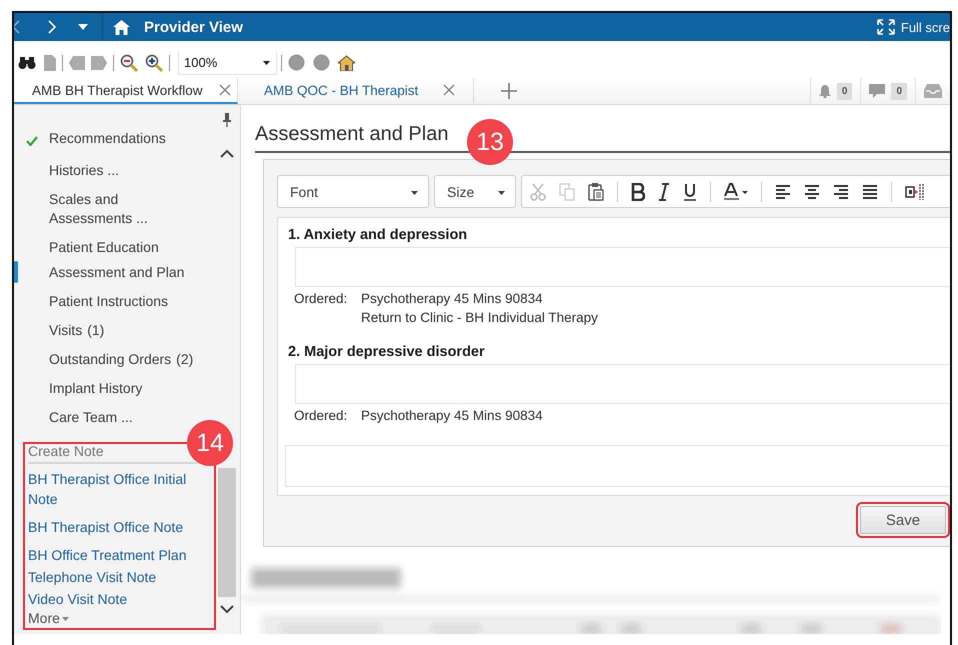 Image resolution: width=958 pixels, height=645 pixels. Describe the element at coordinates (227, 62) in the screenshot. I see `zoom-select: 100%` at that location.